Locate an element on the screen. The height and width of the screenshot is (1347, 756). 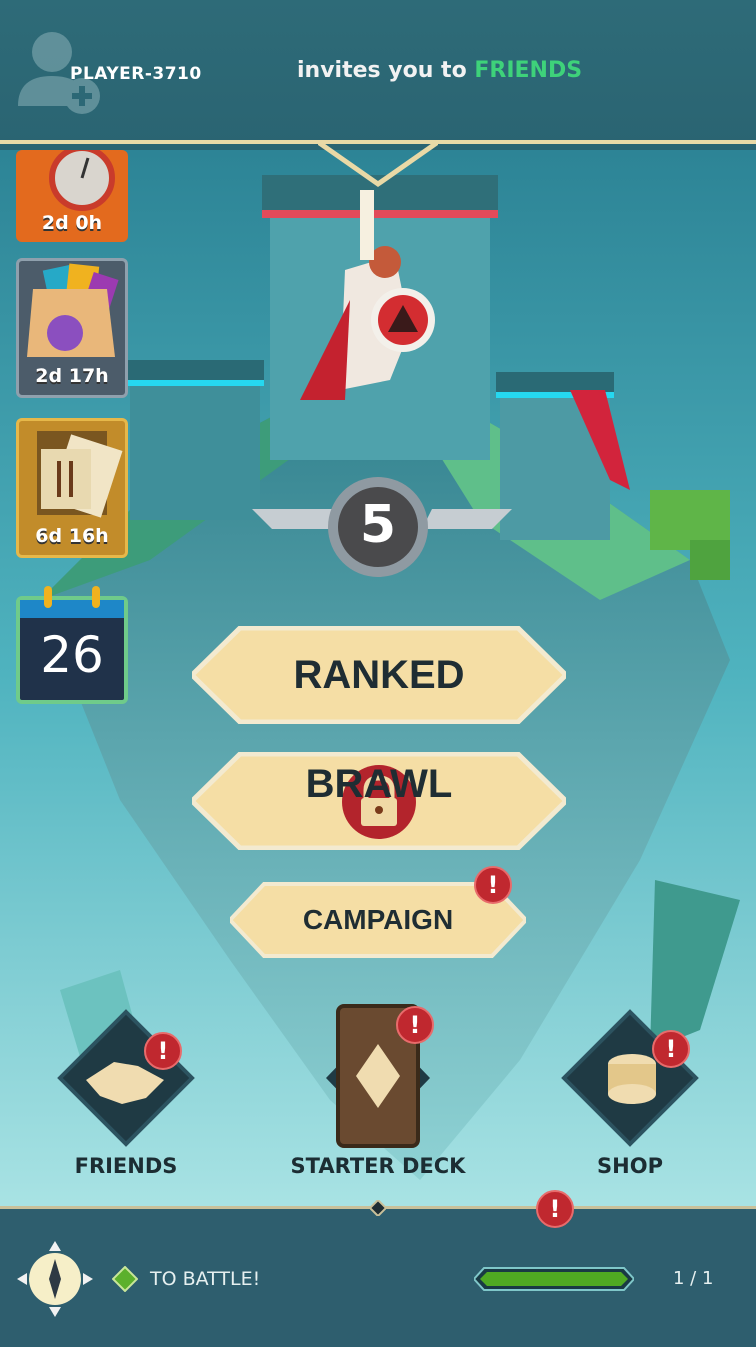
friends-label: FRIENDS is located at coordinates (126, 1166).